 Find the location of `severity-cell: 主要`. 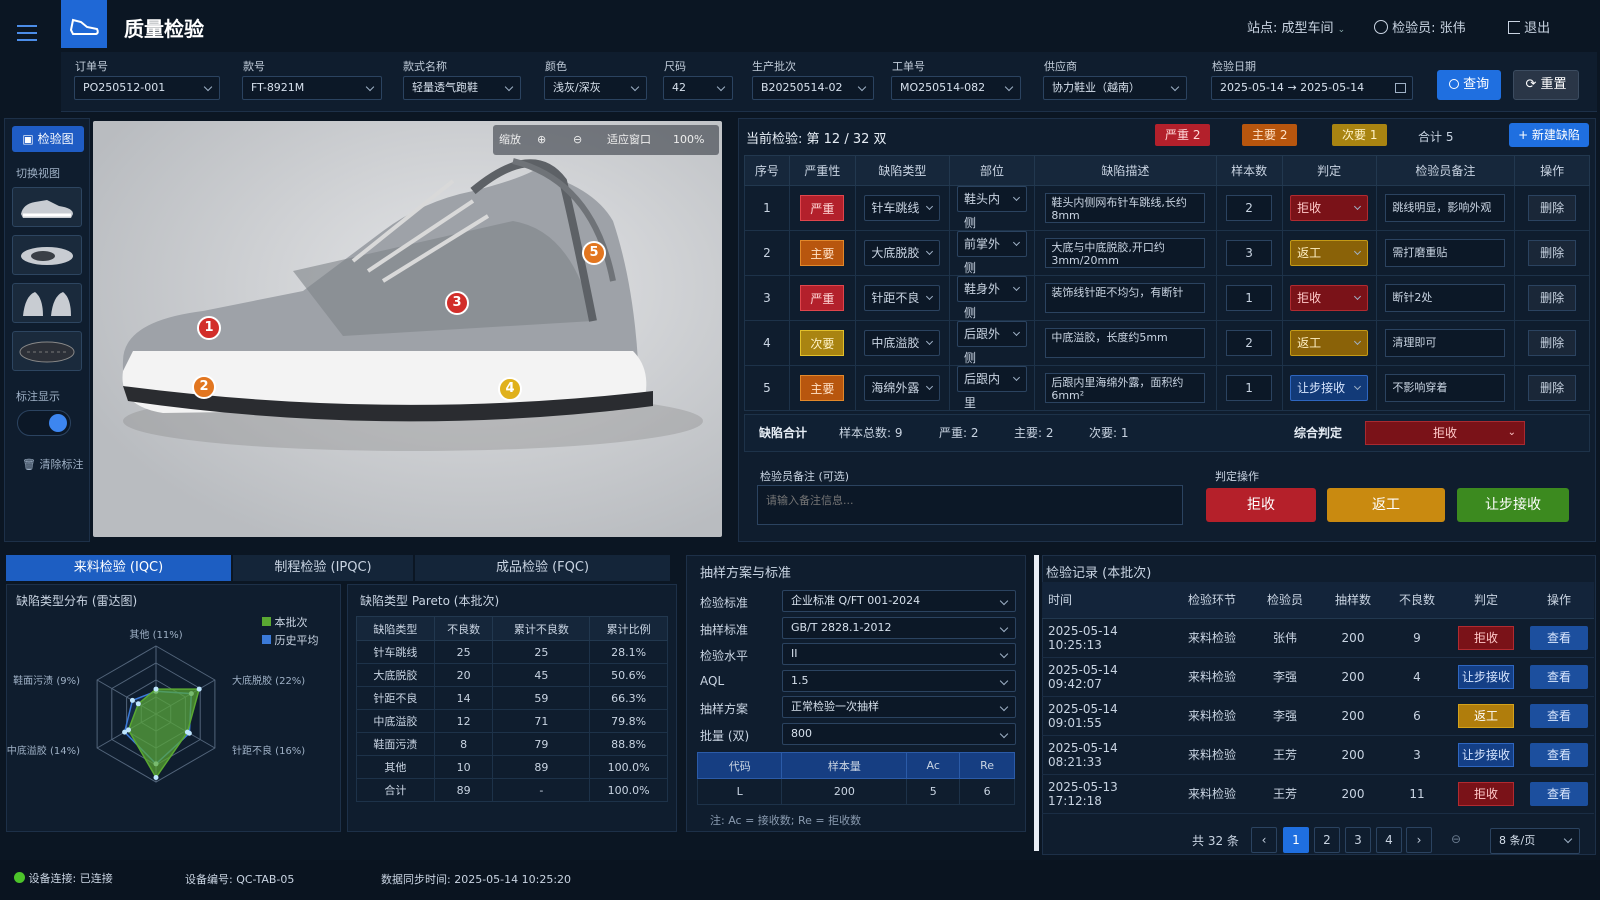

severity-cell: 主要 is located at coordinates (822, 253).